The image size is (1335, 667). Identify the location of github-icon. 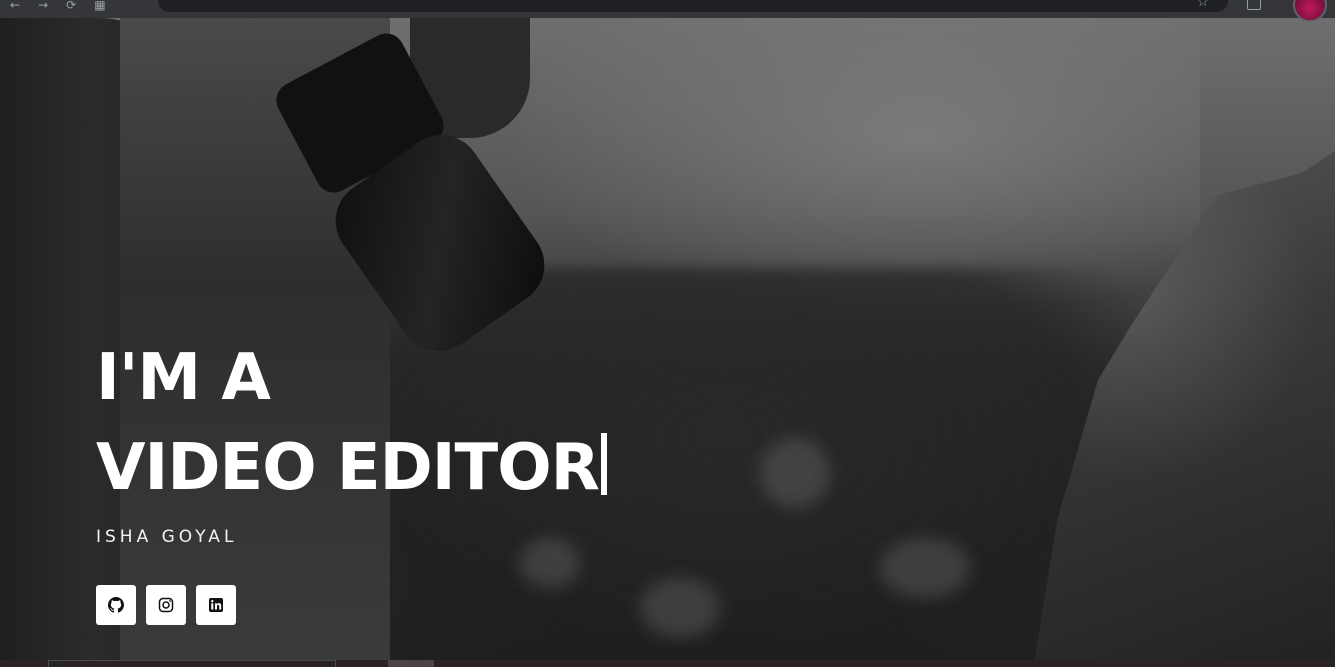
(116, 605).